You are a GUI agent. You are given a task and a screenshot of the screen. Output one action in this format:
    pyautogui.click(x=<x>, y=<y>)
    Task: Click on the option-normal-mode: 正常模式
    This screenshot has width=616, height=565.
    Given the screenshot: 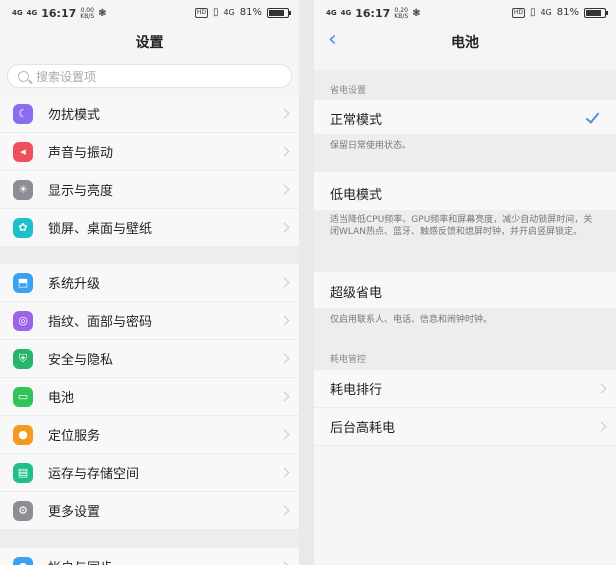 What is the action you would take?
    pyautogui.click(x=465, y=117)
    